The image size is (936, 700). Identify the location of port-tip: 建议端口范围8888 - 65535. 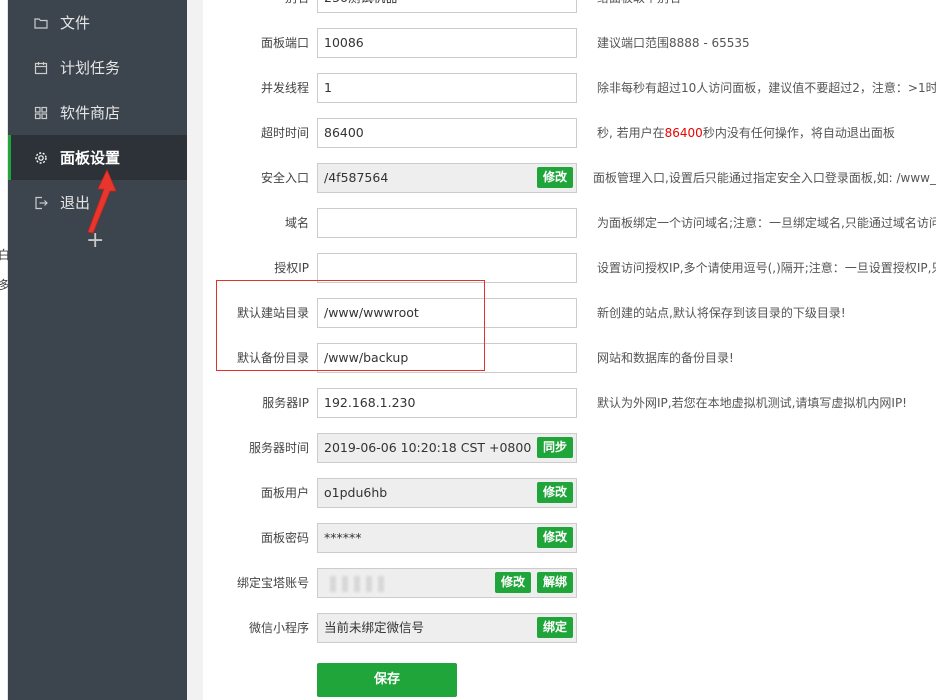
(673, 43).